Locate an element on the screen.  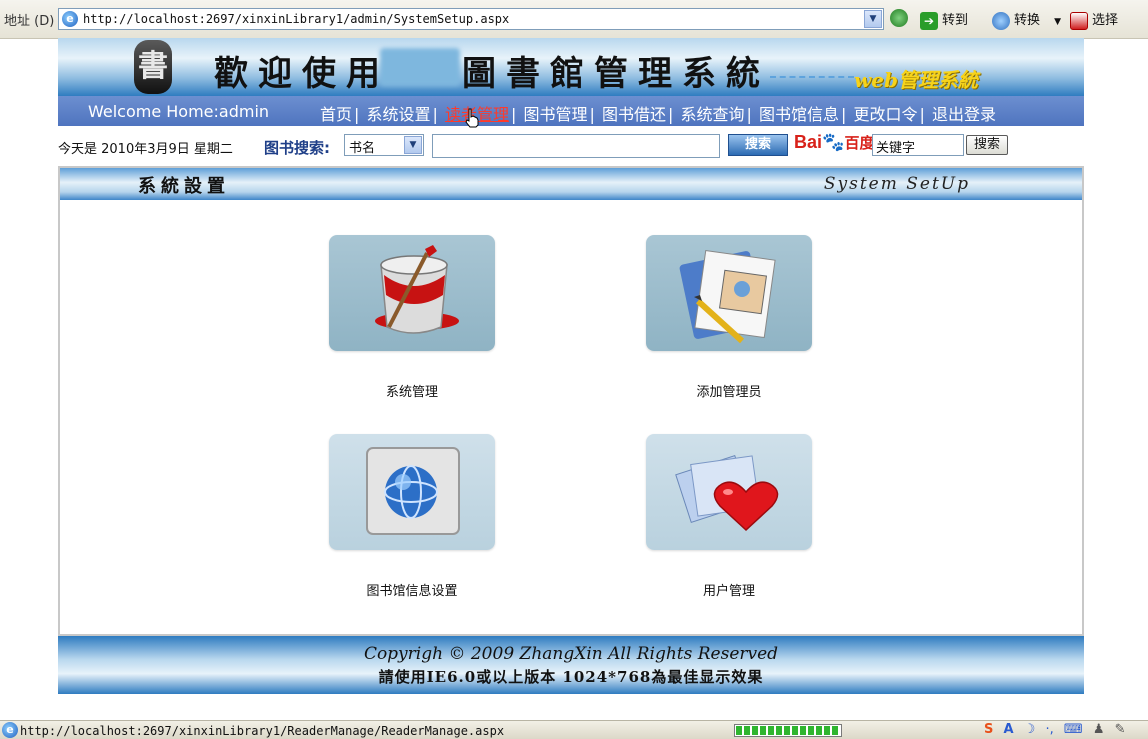
ime-a-icon: A is located at coordinates (1009, 729).